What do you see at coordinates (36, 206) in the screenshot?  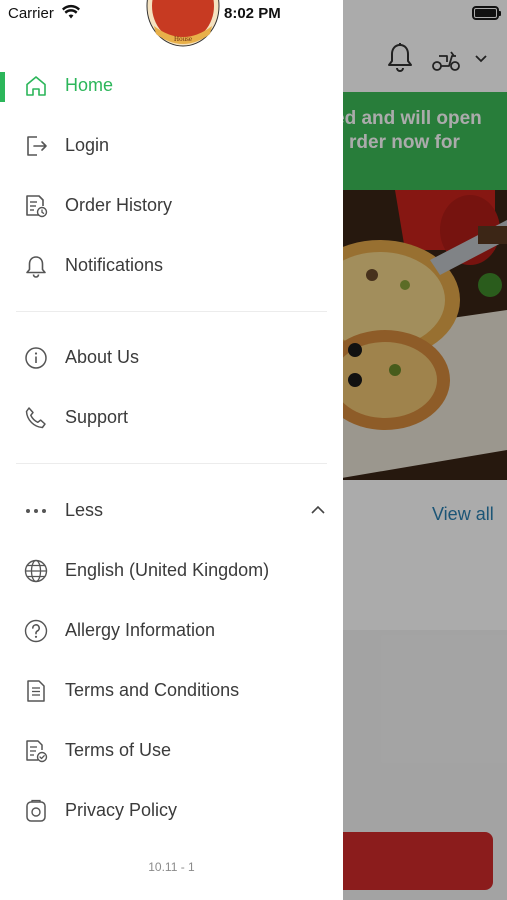 I see `order-history-icon` at bounding box center [36, 206].